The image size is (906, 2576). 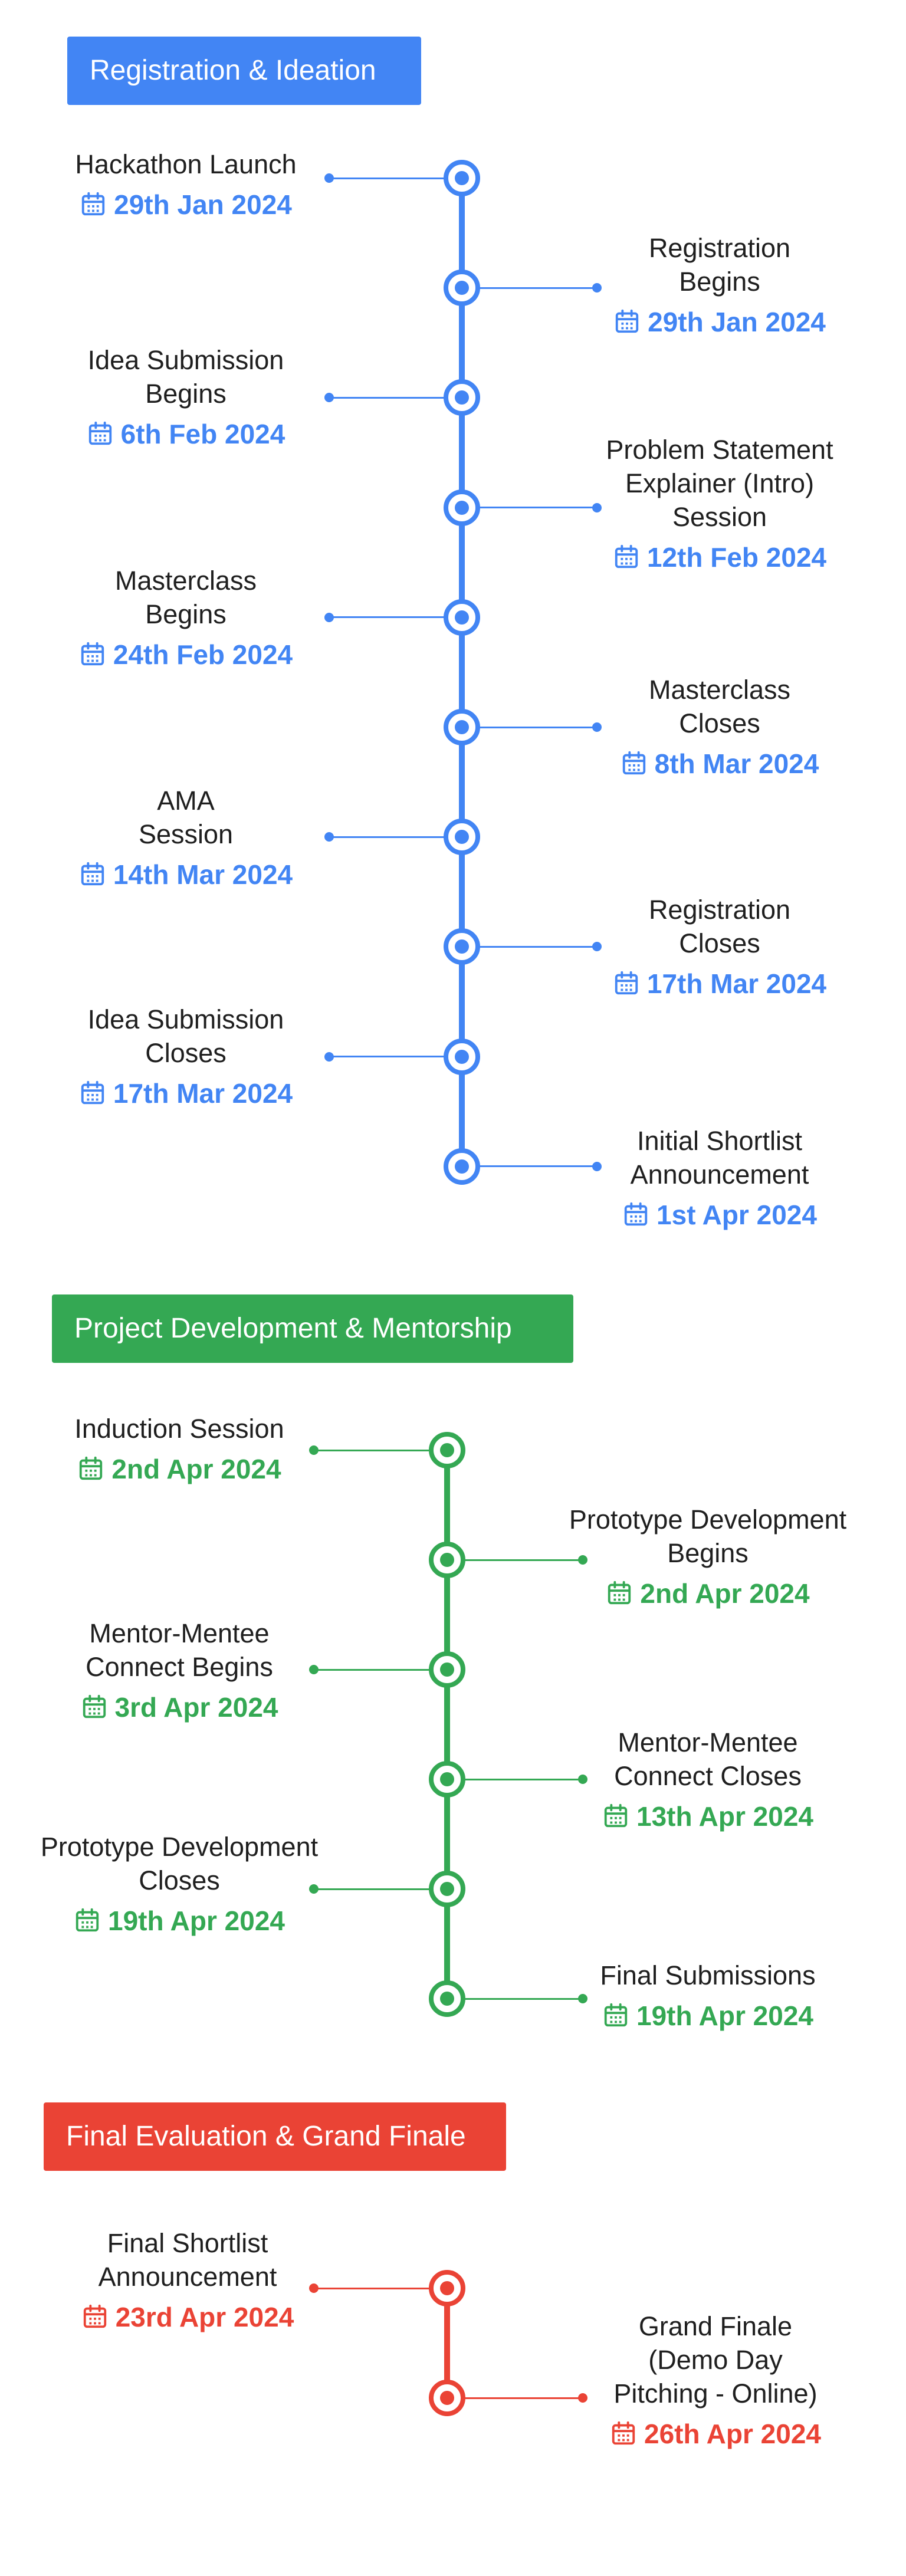 I want to click on event-title: Final Submissions, so click(x=708, y=1975).